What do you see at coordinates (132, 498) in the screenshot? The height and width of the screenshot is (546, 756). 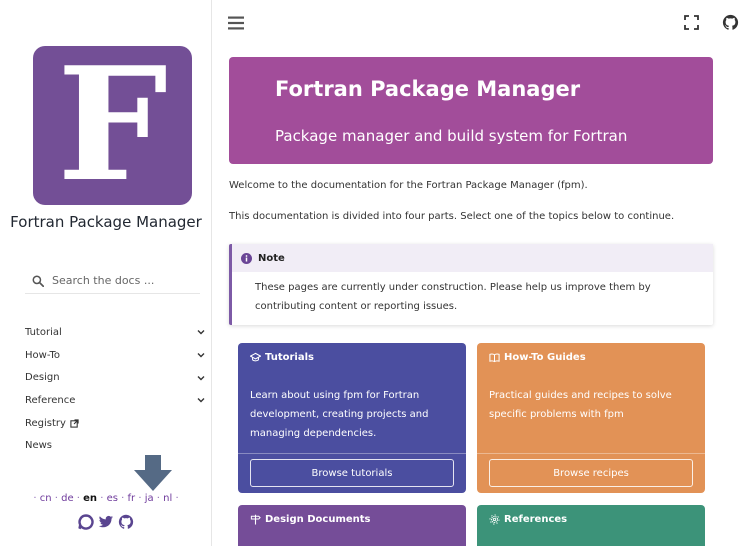 I see `lang-link-fr: fr` at bounding box center [132, 498].